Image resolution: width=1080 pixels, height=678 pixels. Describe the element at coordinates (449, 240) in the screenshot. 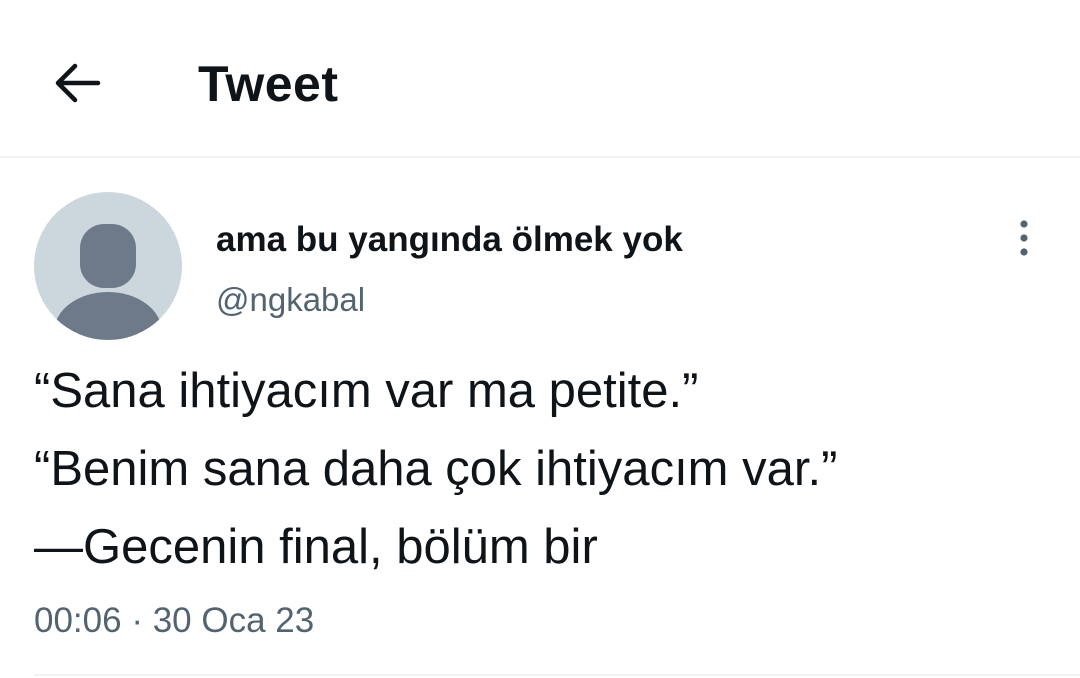

I see `author-display-name: ama bu yangında ölmek yok` at that location.